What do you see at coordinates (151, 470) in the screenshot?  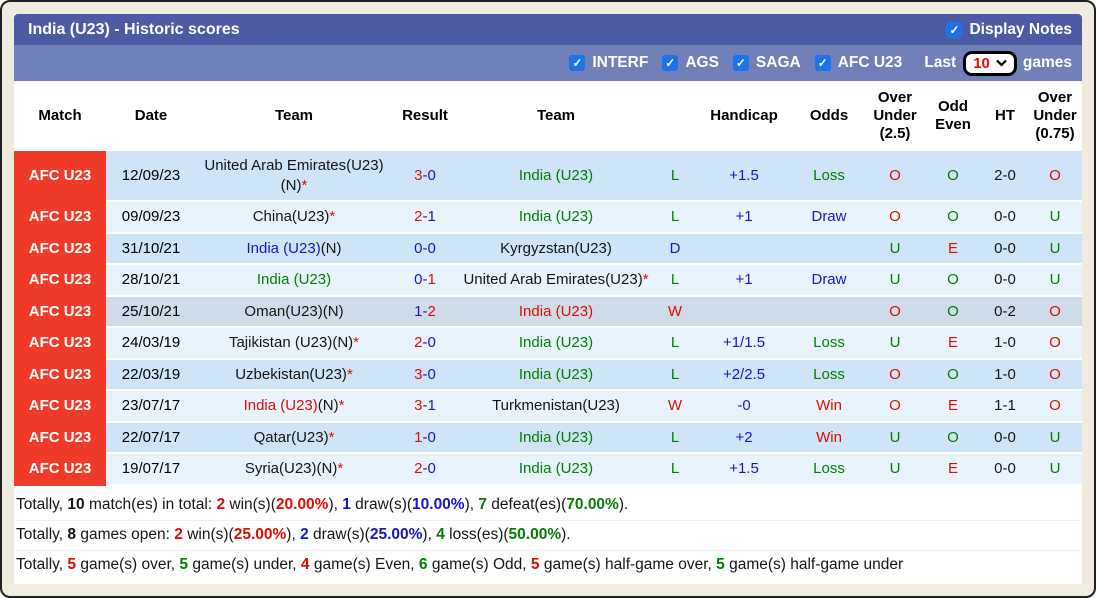 I see `date-cell: 19/07/17` at bounding box center [151, 470].